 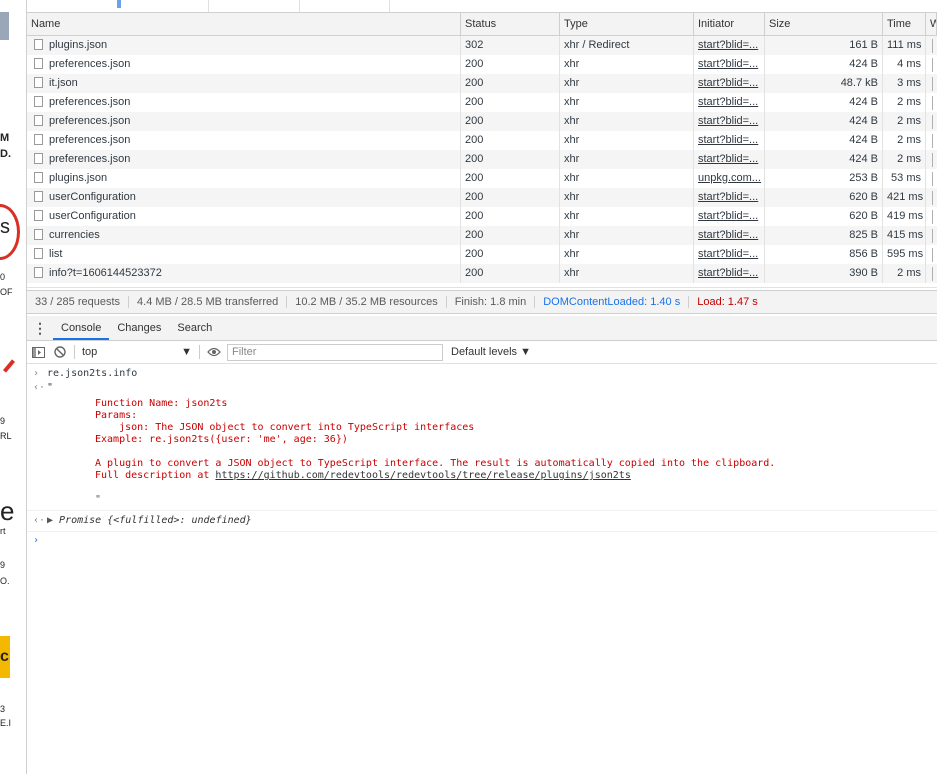 What do you see at coordinates (510, 24) in the screenshot?
I see `column-header-status: Status` at bounding box center [510, 24].